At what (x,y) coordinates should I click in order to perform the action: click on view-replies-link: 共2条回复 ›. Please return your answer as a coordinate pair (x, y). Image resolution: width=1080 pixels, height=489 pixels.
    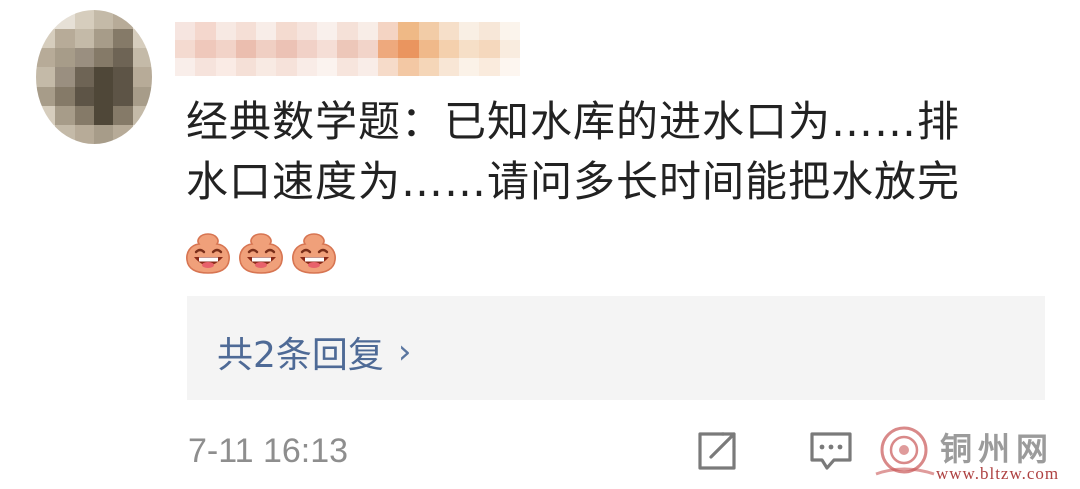
    Looking at the image, I should click on (314, 352).